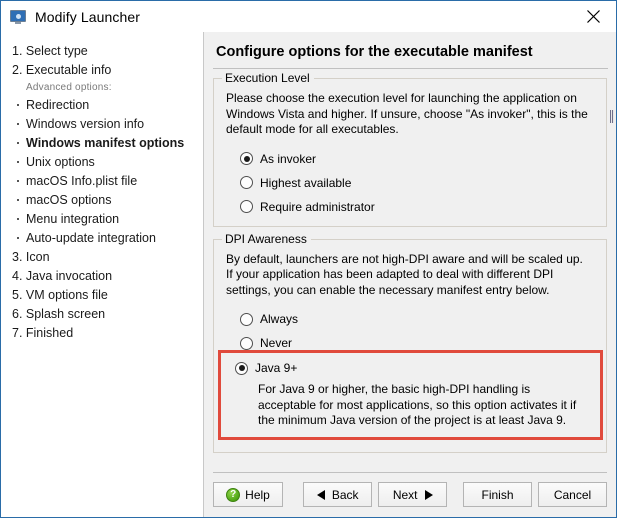  I want to click on next-button: Next, so click(413, 494).